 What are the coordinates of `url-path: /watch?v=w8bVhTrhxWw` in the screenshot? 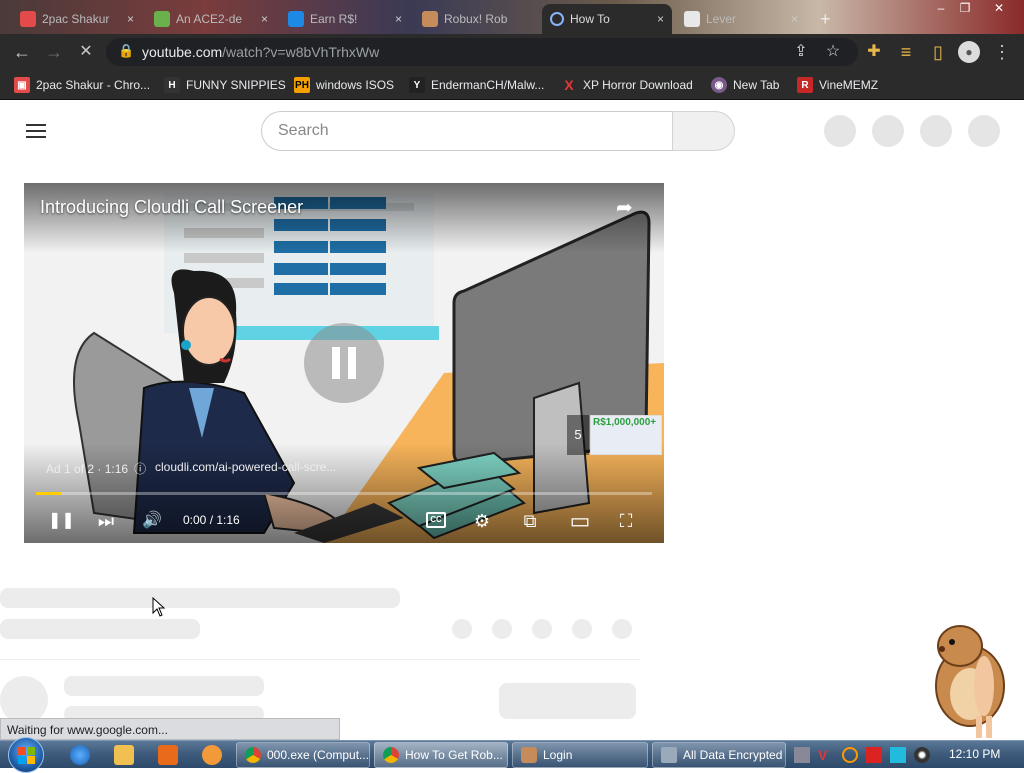 It's located at (301, 52).